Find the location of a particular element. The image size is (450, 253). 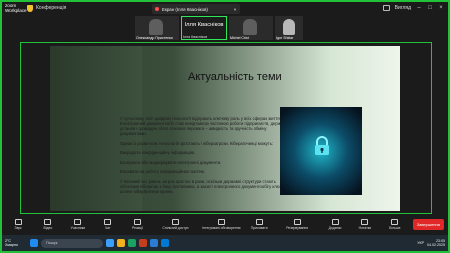

audio-label: Звук is located at coordinates (18, 227).